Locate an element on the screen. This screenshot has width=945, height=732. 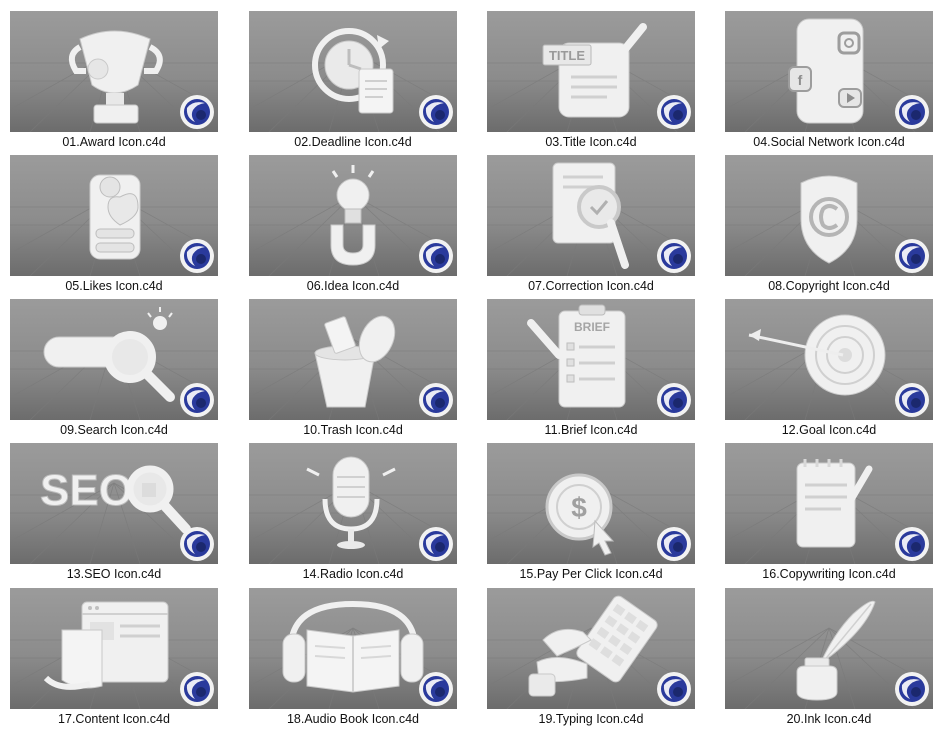
file-tile: 05.Likes Icon.c4d is located at coordinates (114, 227).